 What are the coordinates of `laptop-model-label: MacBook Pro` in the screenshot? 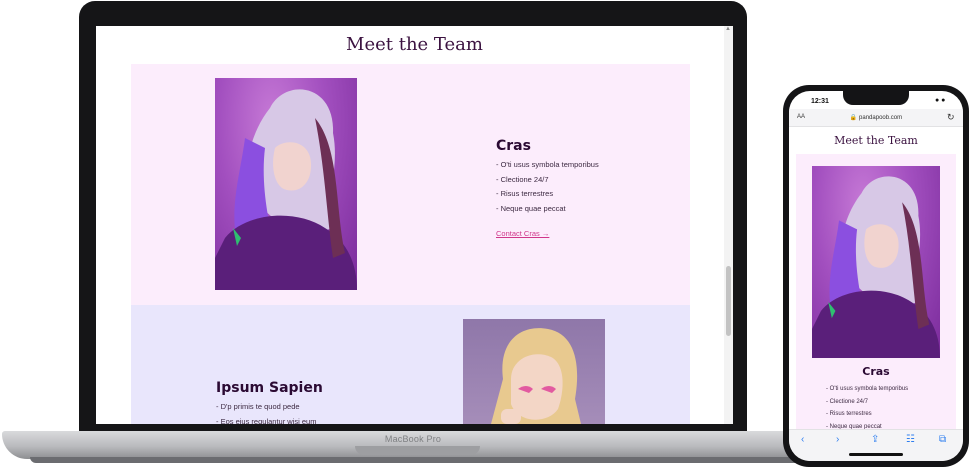 It's located at (413, 439).